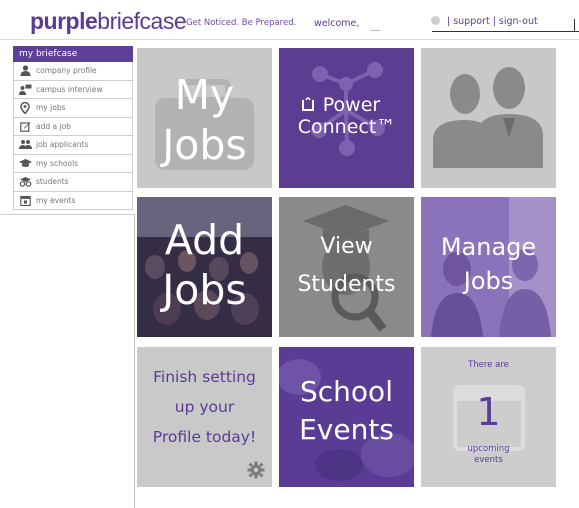 The height and width of the screenshot is (508, 579). What do you see at coordinates (471, 21) in the screenshot?
I see `support-link: support` at bounding box center [471, 21].